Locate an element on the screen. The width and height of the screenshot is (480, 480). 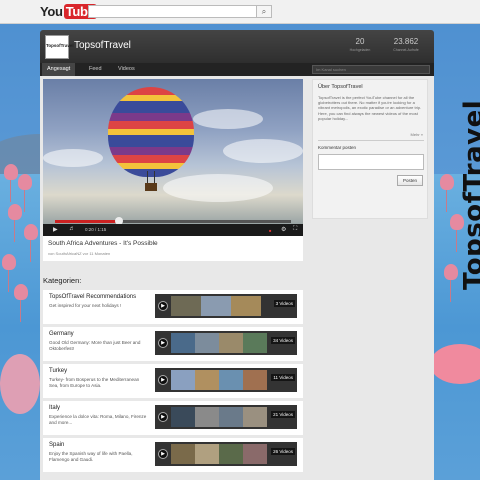
category-thumbnails: ▶ 11 Videos is located at coordinates (226, 380).